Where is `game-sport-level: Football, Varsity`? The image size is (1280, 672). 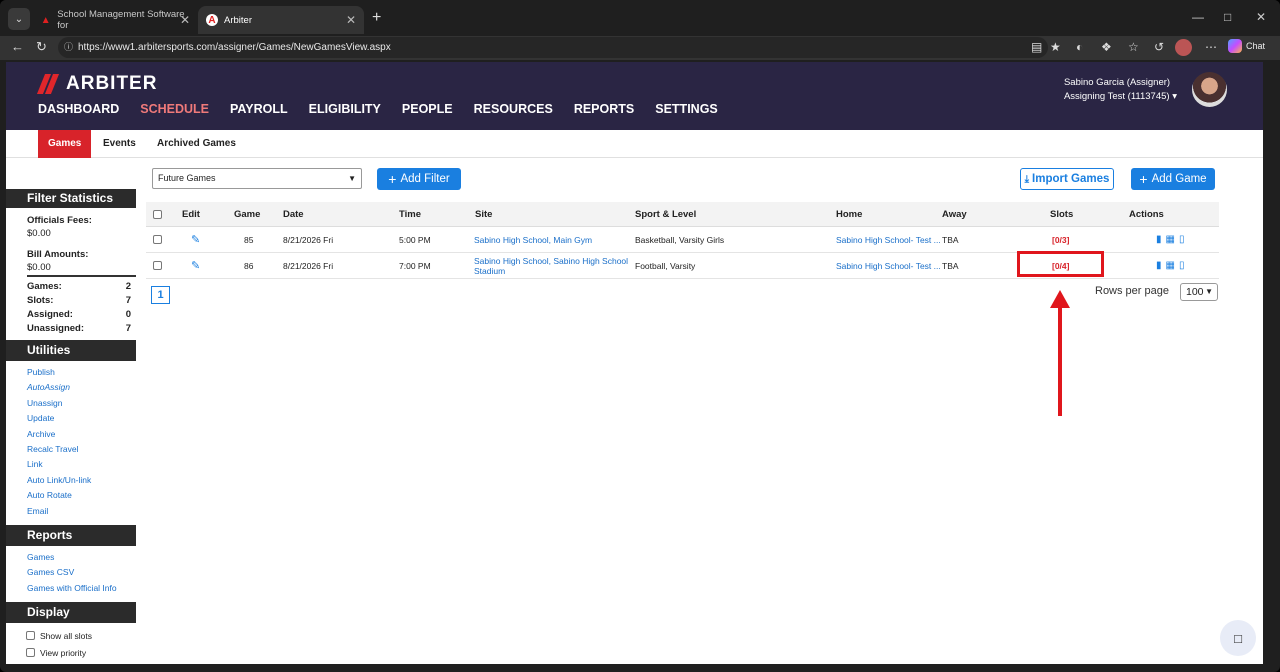 game-sport-level: Football, Varsity is located at coordinates (665, 265).